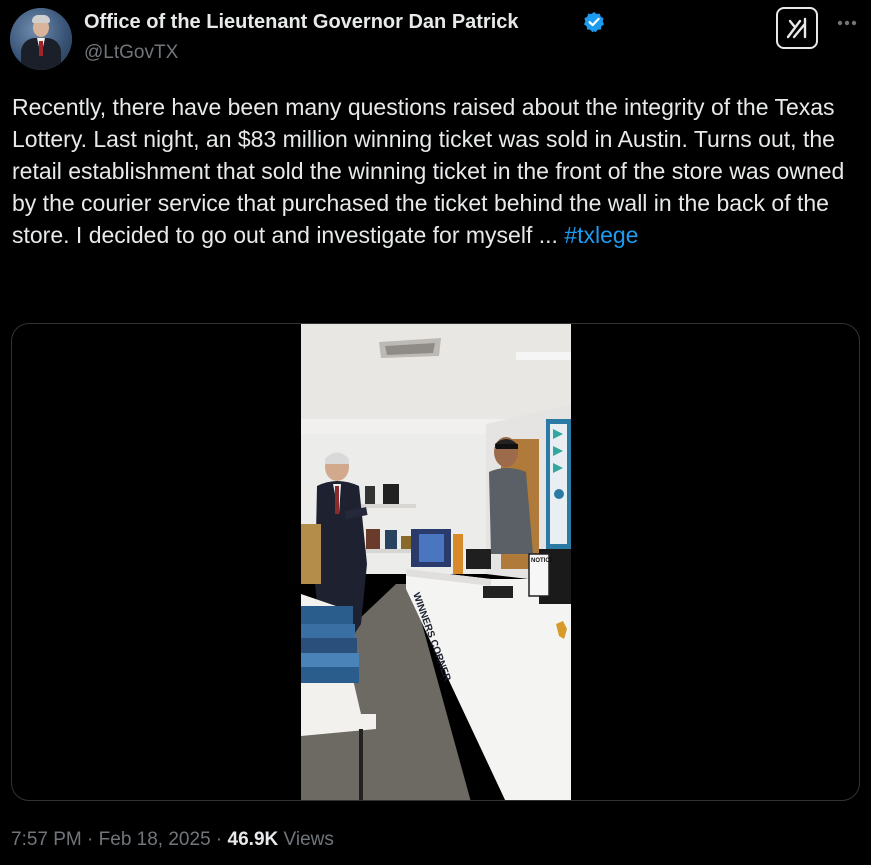  I want to click on views-count: 46.9K, so click(253, 839).